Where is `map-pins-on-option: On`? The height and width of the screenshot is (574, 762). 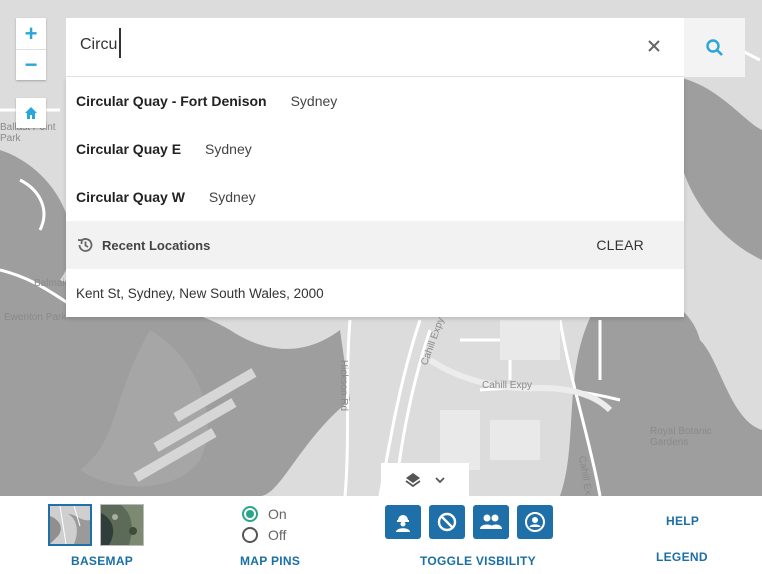 map-pins-on-option: On is located at coordinates (264, 514).